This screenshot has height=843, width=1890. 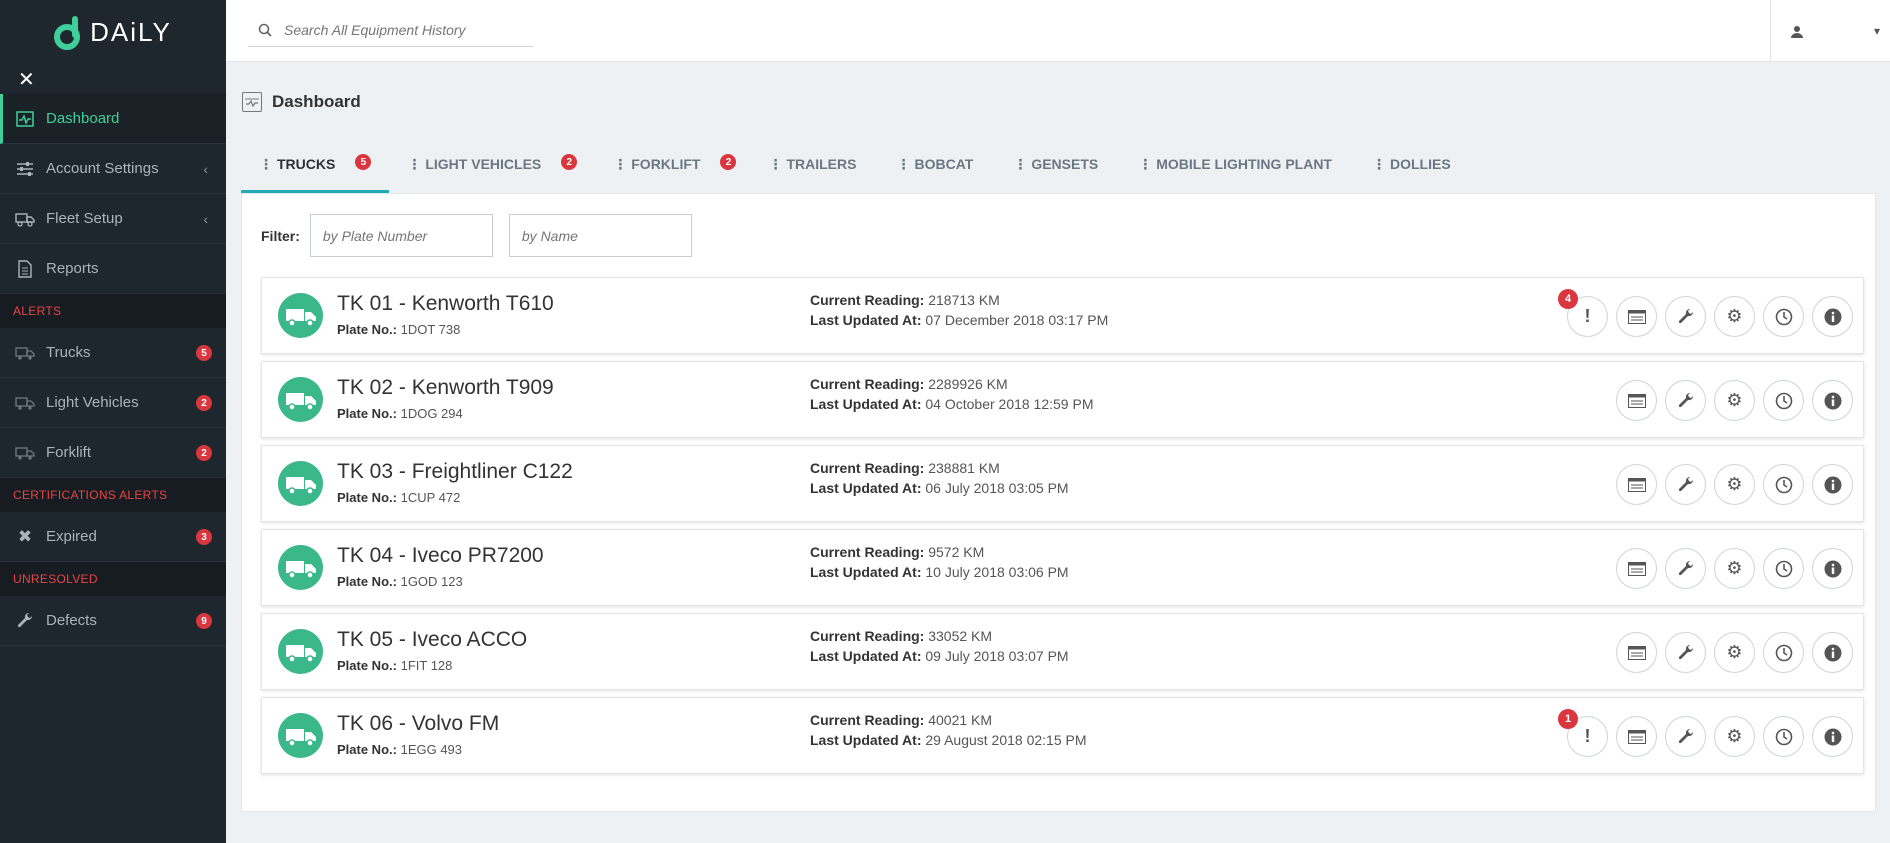 I want to click on sidebar-item-dashboard: Dashboard, so click(x=113, y=119).